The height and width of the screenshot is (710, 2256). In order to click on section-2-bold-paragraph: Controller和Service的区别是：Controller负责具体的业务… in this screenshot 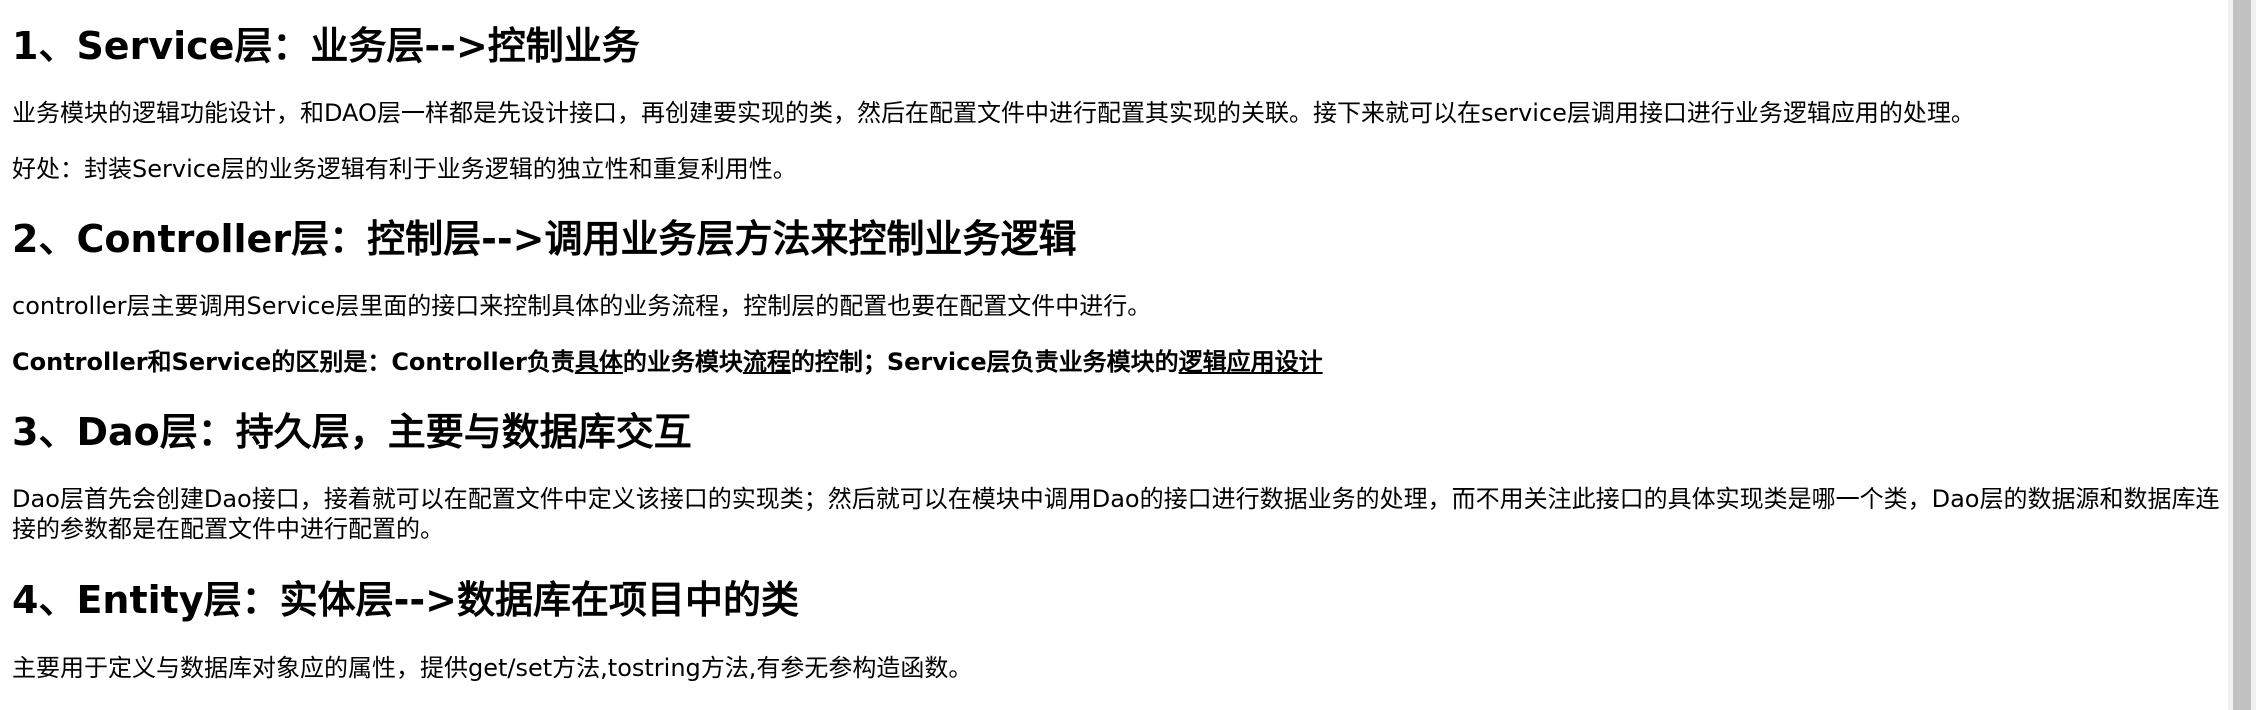, I will do `click(667, 362)`.